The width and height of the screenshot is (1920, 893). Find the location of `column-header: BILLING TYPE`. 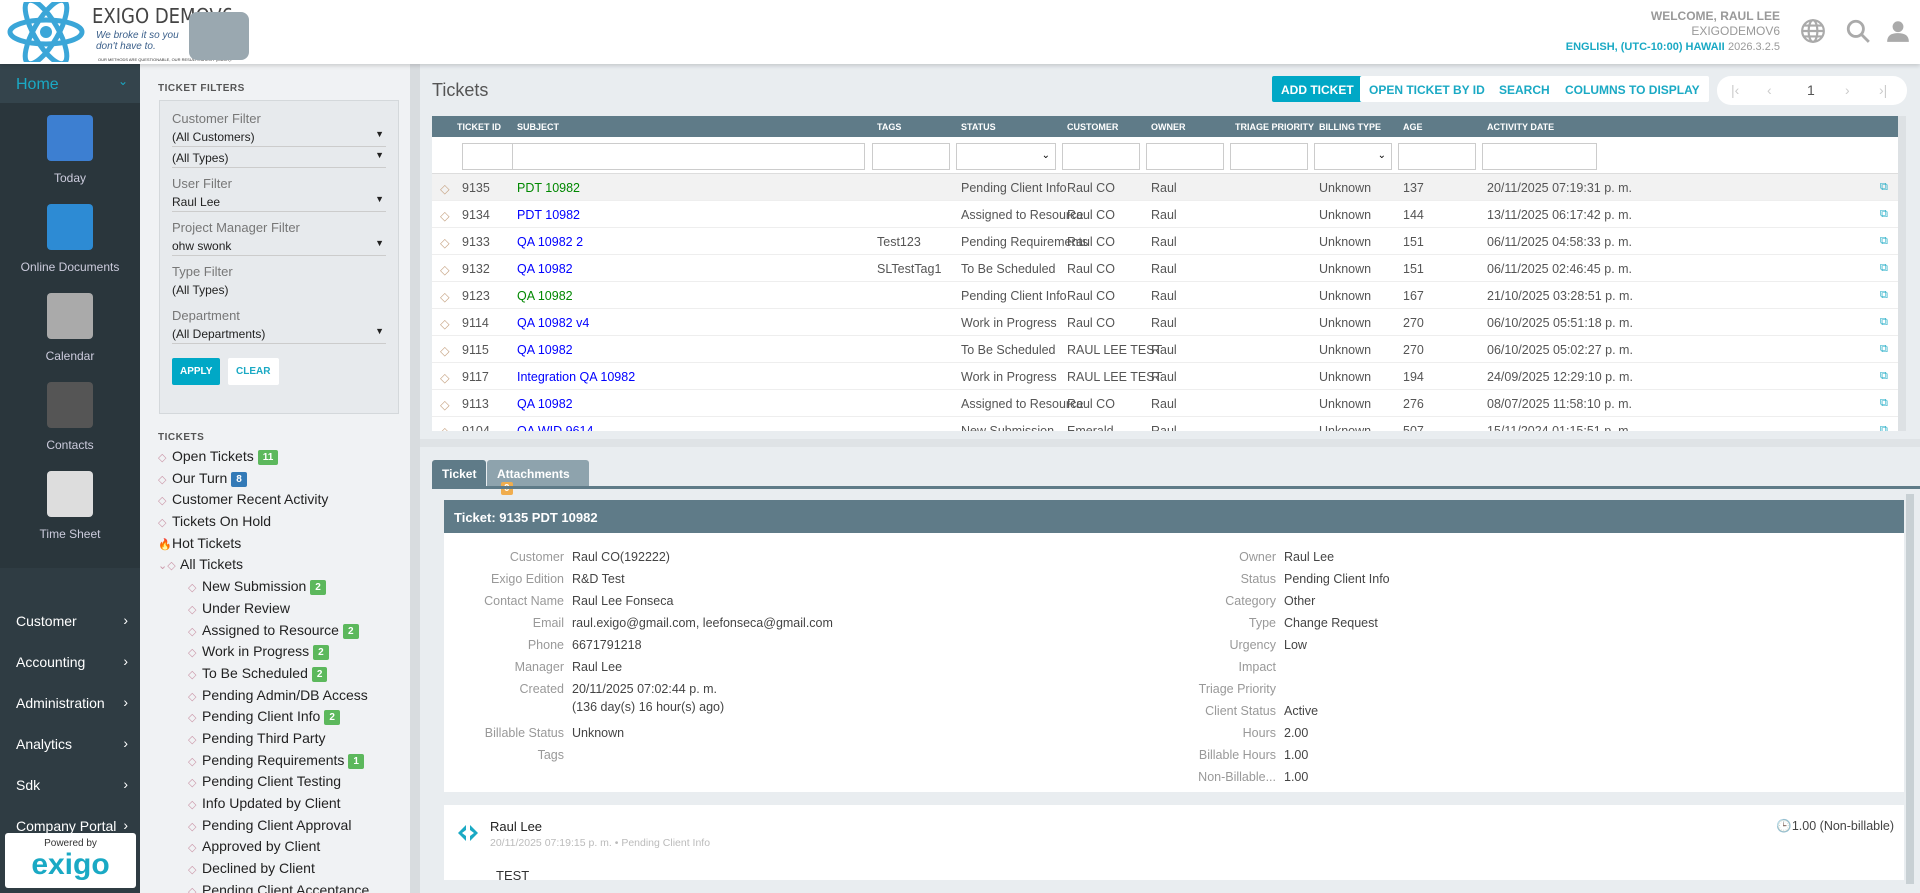

column-header: BILLING TYPE is located at coordinates (1350, 127).